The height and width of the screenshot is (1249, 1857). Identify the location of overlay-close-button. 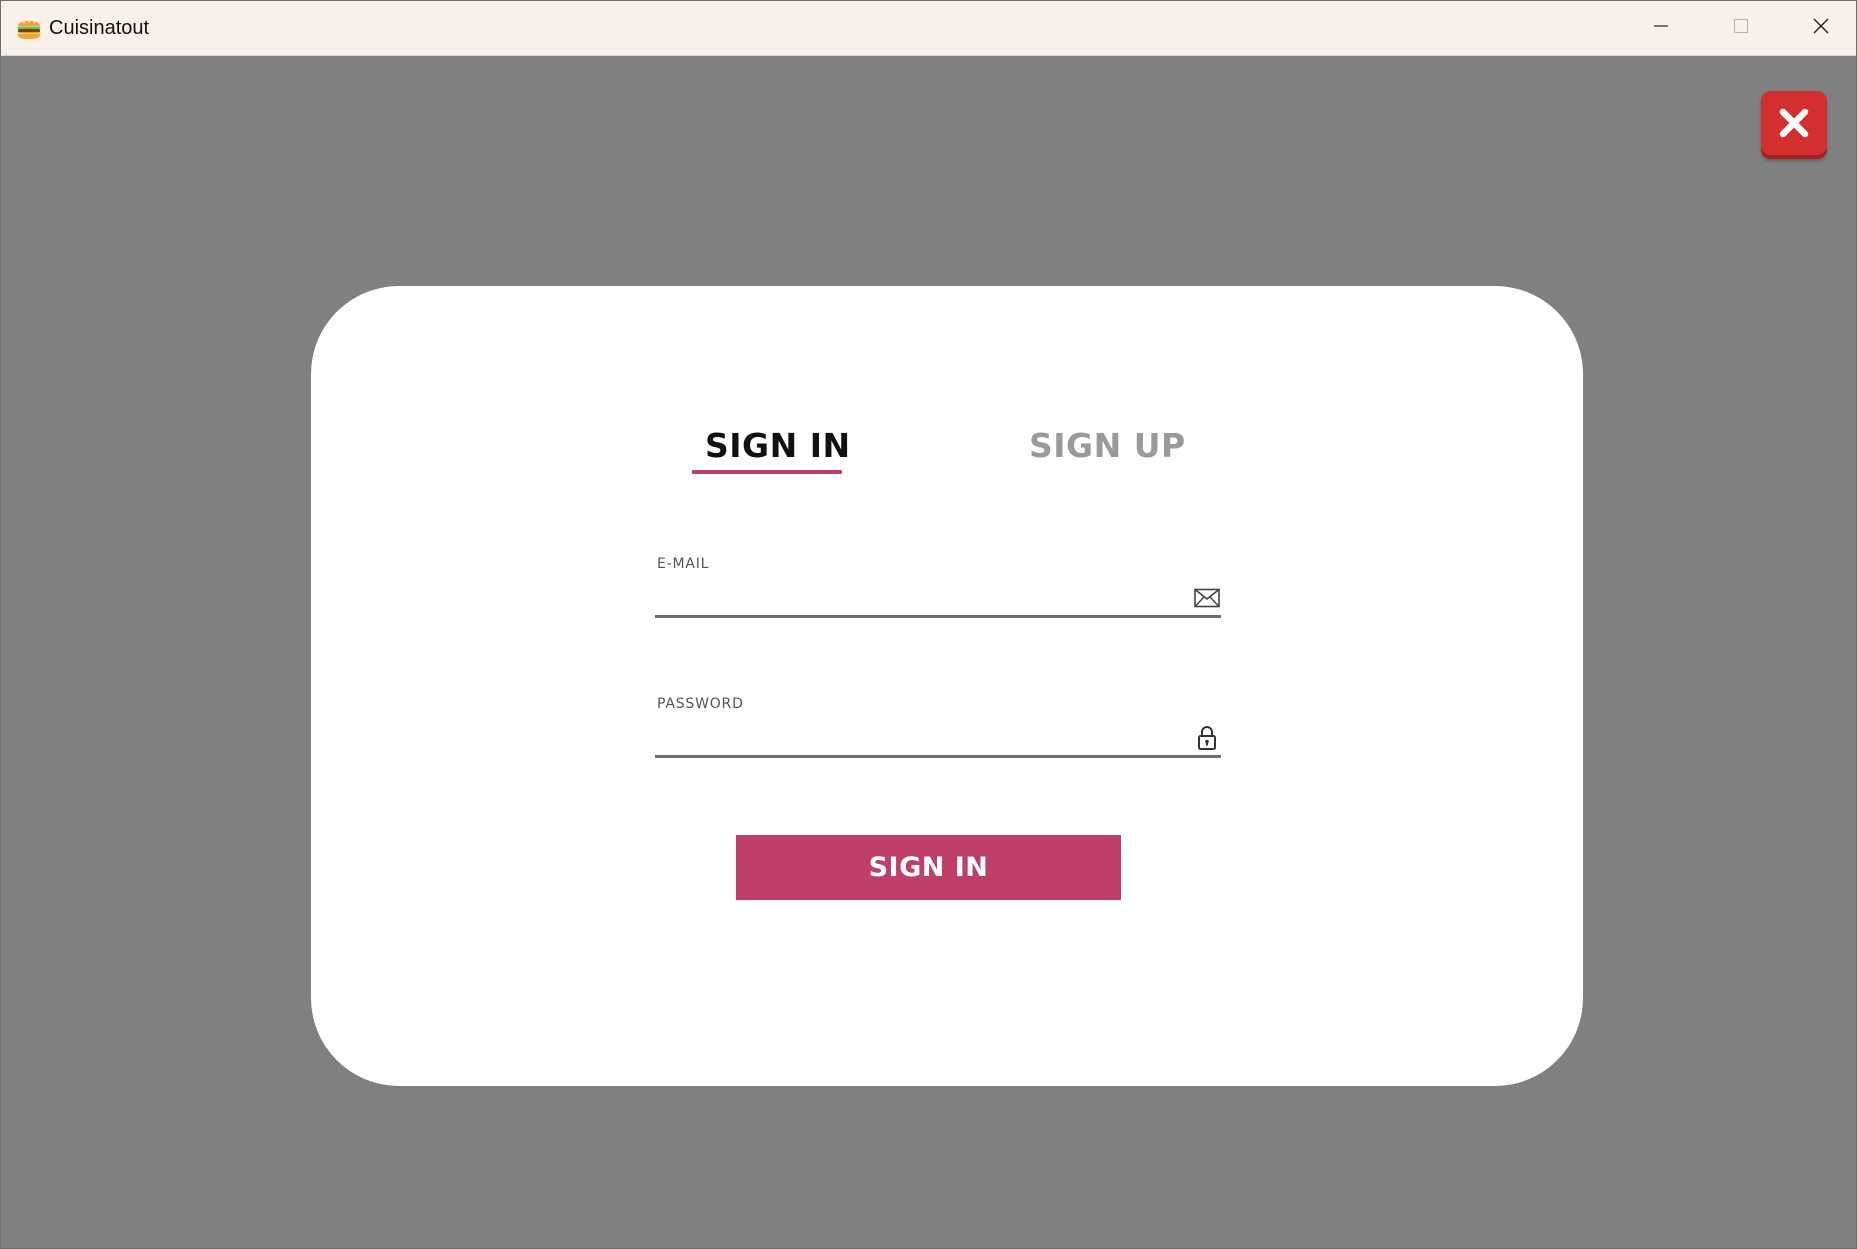
(1794, 125).